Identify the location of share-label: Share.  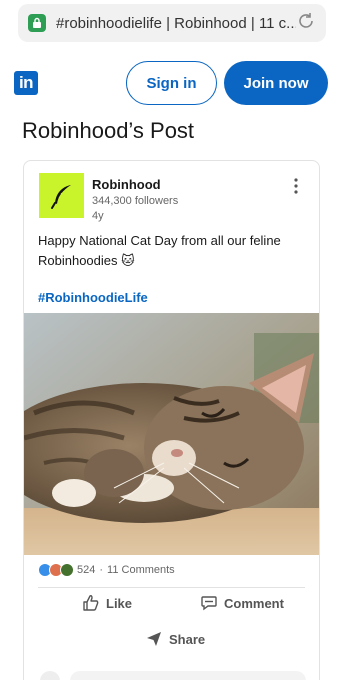
(187, 639).